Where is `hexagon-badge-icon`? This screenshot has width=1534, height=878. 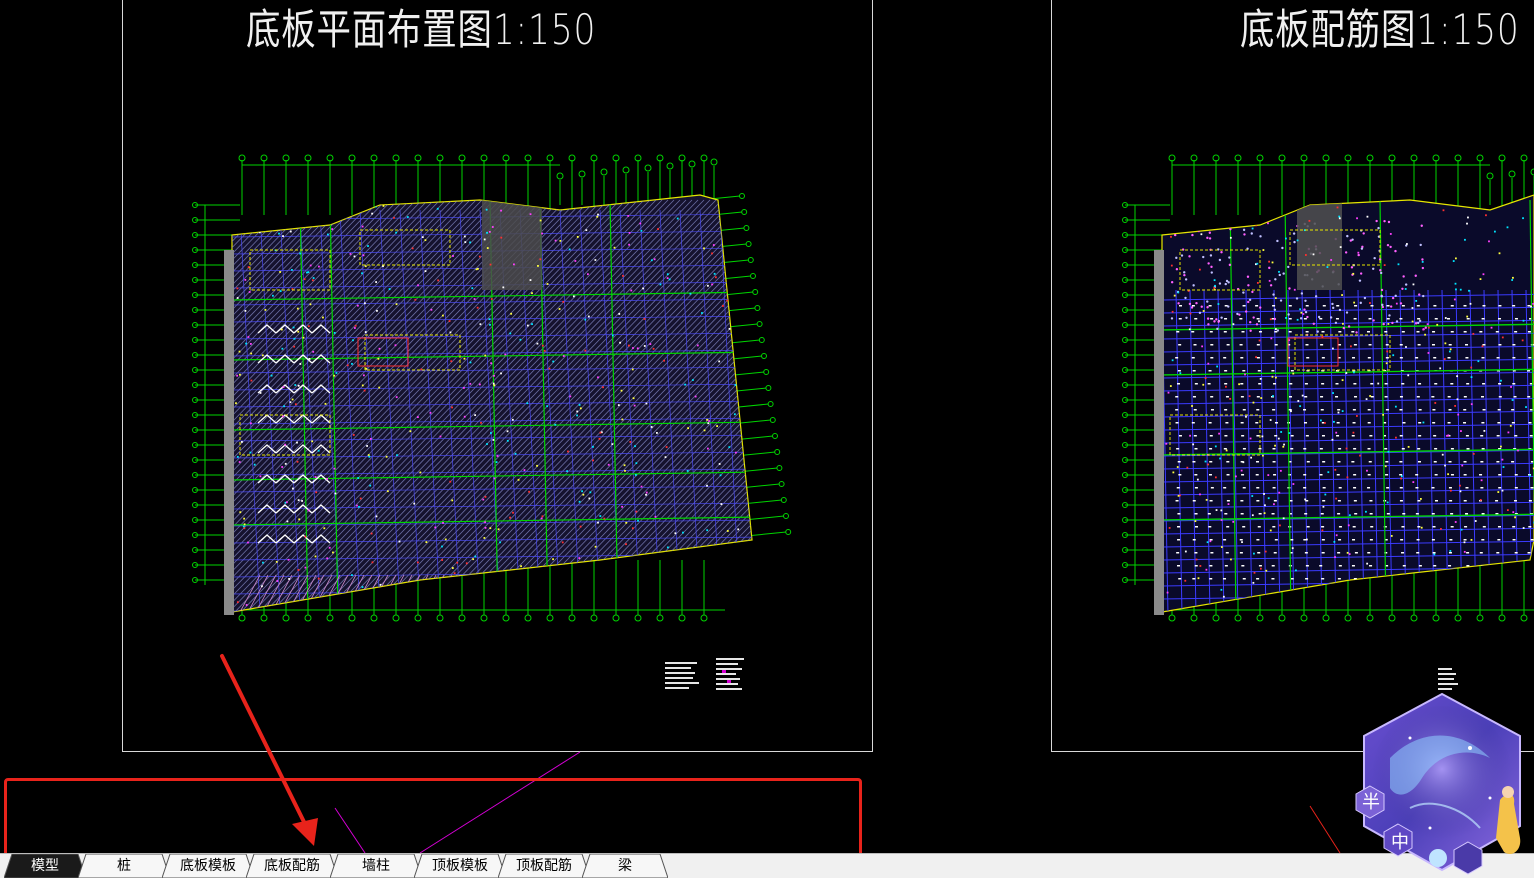 hexagon-badge-icon is located at coordinates (1438, 783).